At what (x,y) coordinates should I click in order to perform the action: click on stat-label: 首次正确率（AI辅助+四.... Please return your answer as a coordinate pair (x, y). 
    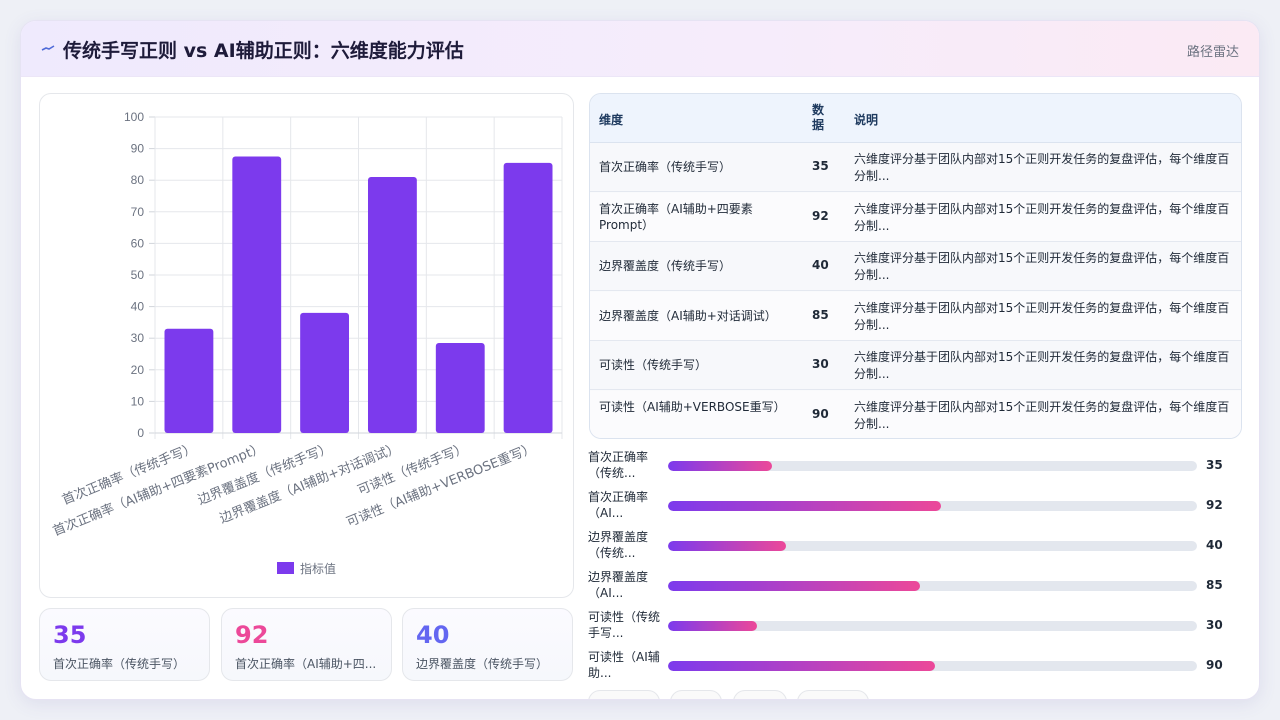
    Looking at the image, I should click on (306, 664).